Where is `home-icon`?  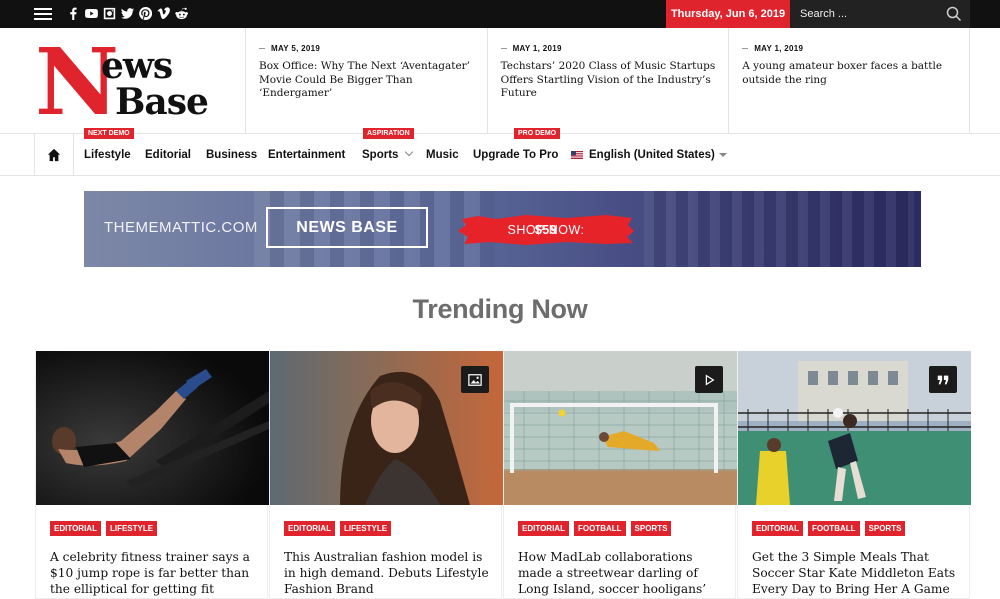 home-icon is located at coordinates (54, 155).